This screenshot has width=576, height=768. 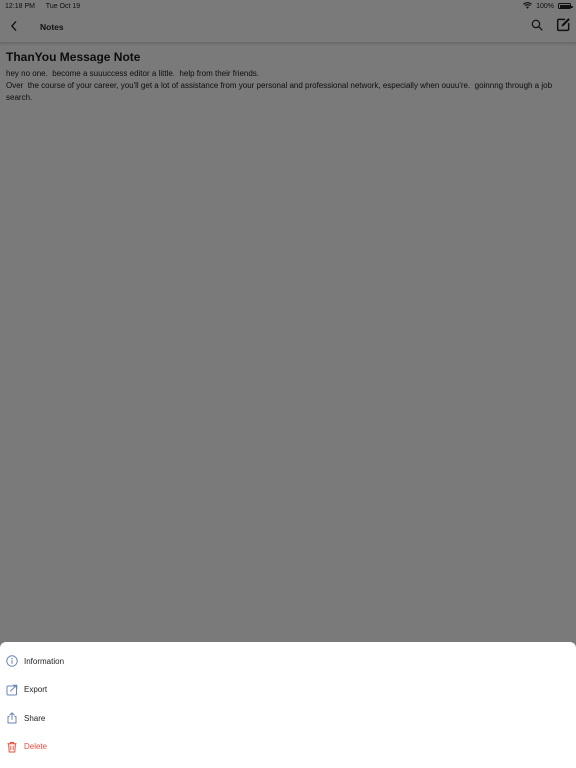 I want to click on battery-icon, so click(x=565, y=6).